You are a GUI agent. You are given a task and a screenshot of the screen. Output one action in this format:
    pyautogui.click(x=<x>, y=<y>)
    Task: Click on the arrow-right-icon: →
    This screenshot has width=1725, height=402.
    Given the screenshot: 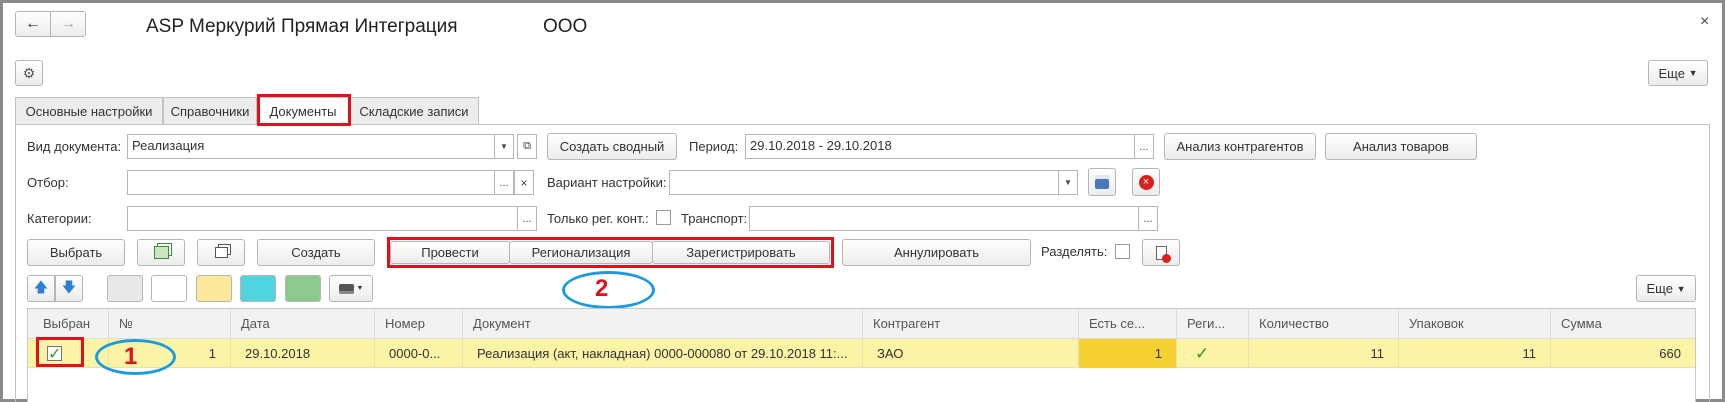 What is the action you would take?
    pyautogui.click(x=68, y=23)
    